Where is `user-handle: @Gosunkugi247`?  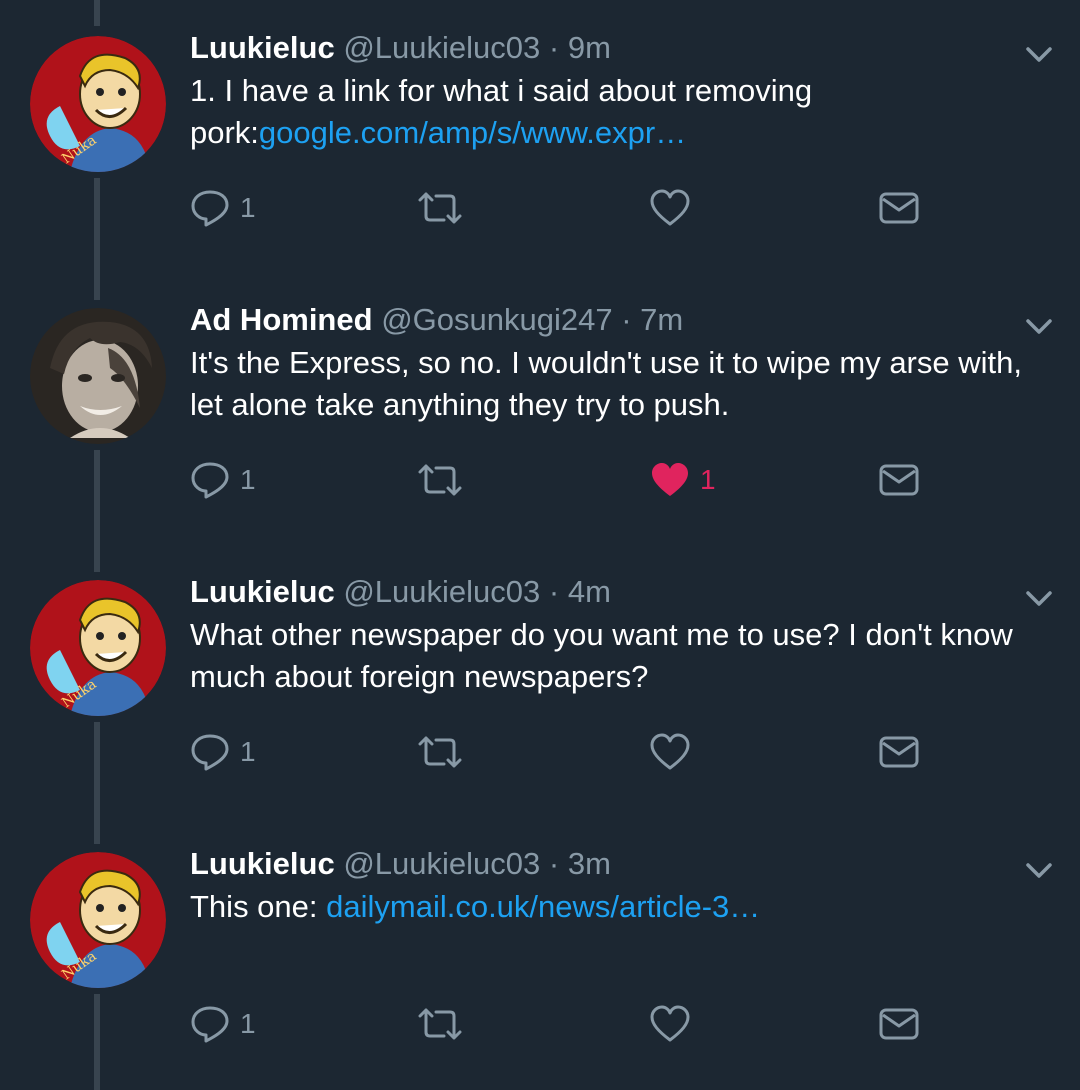 user-handle: @Gosunkugi247 is located at coordinates (496, 319).